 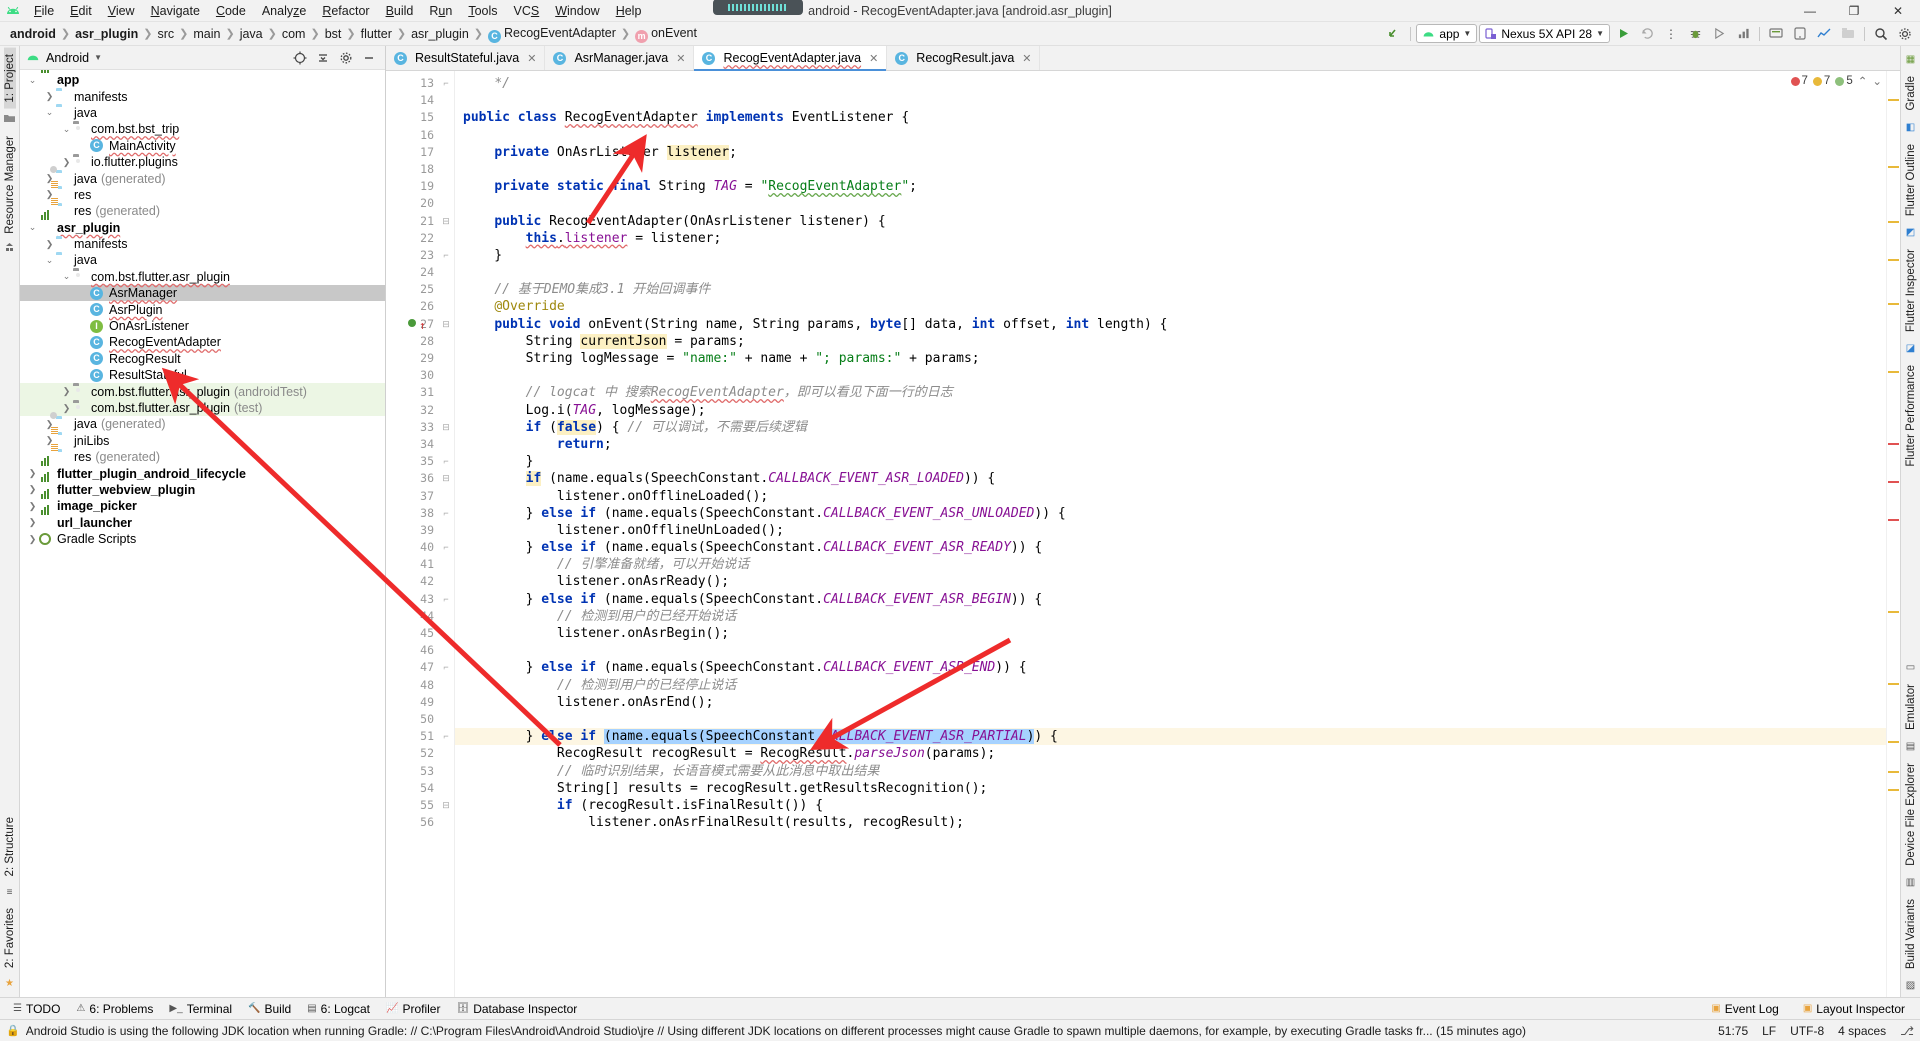 I want to click on menu-edit: Edit, so click(x=81, y=11).